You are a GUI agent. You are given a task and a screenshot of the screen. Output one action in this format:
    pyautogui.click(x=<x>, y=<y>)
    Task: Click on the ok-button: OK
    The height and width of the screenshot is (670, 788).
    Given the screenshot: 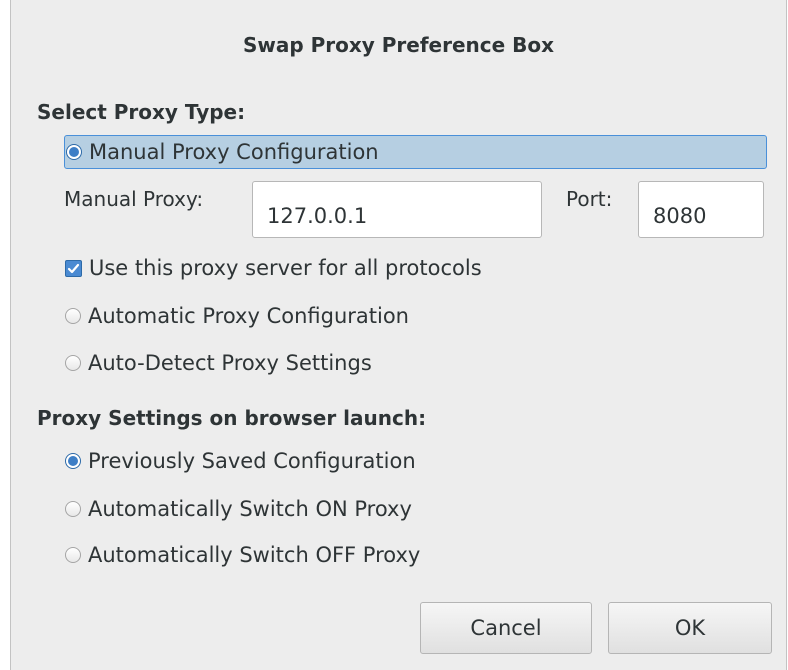 What is the action you would take?
    pyautogui.click(x=690, y=628)
    